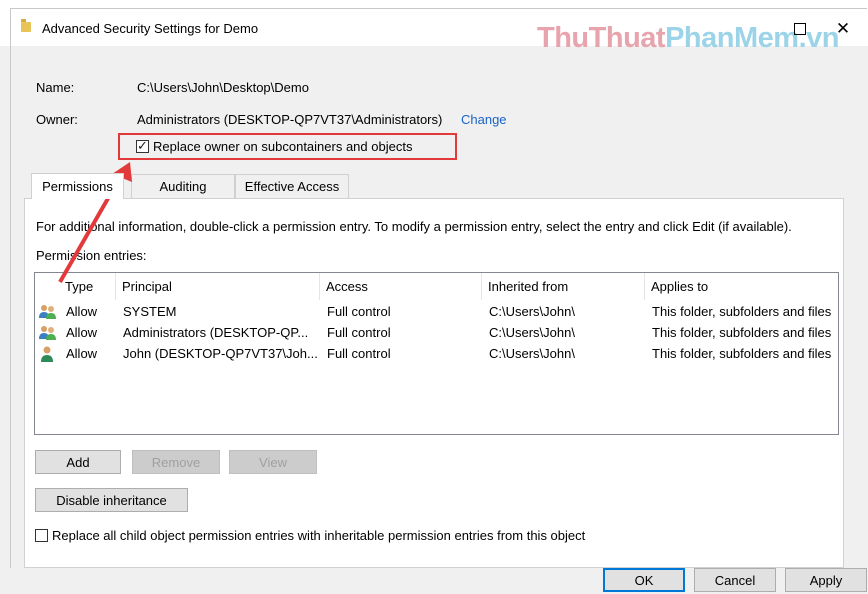 This screenshot has height=594, width=868. Describe the element at coordinates (57, 119) in the screenshot. I see `owner-label: Owner:` at that location.